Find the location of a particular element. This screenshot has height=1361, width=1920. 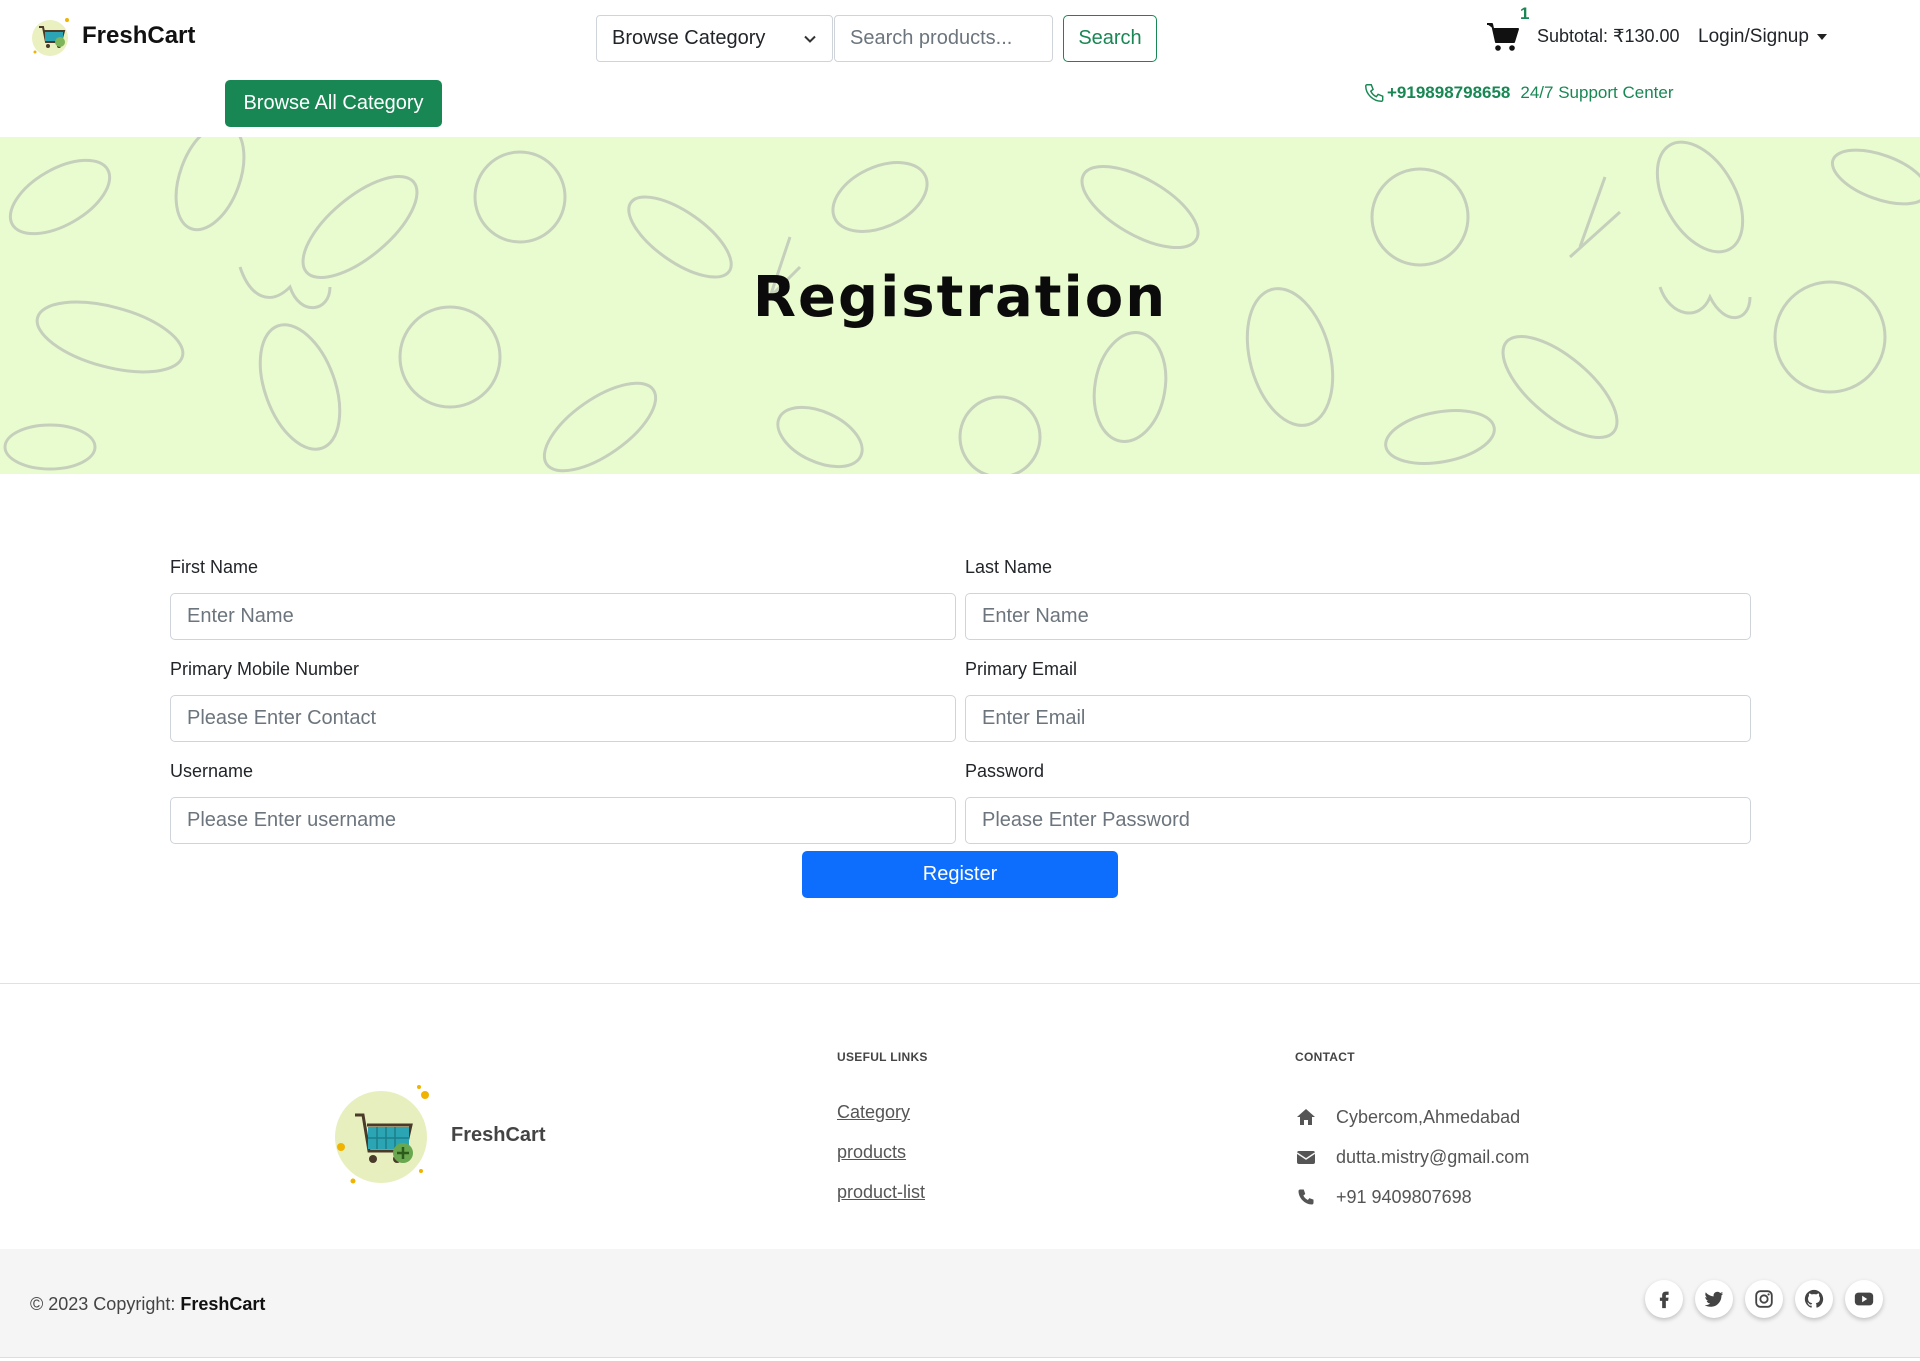

search-button: Search is located at coordinates (1110, 38).